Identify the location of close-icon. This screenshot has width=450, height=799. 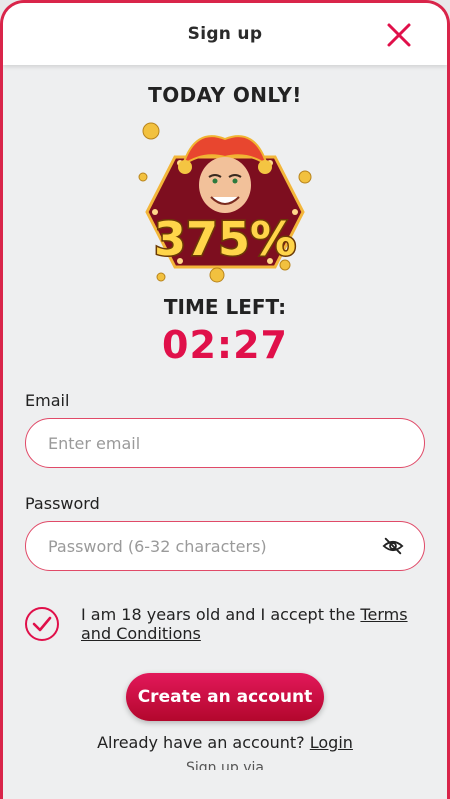
(399, 35).